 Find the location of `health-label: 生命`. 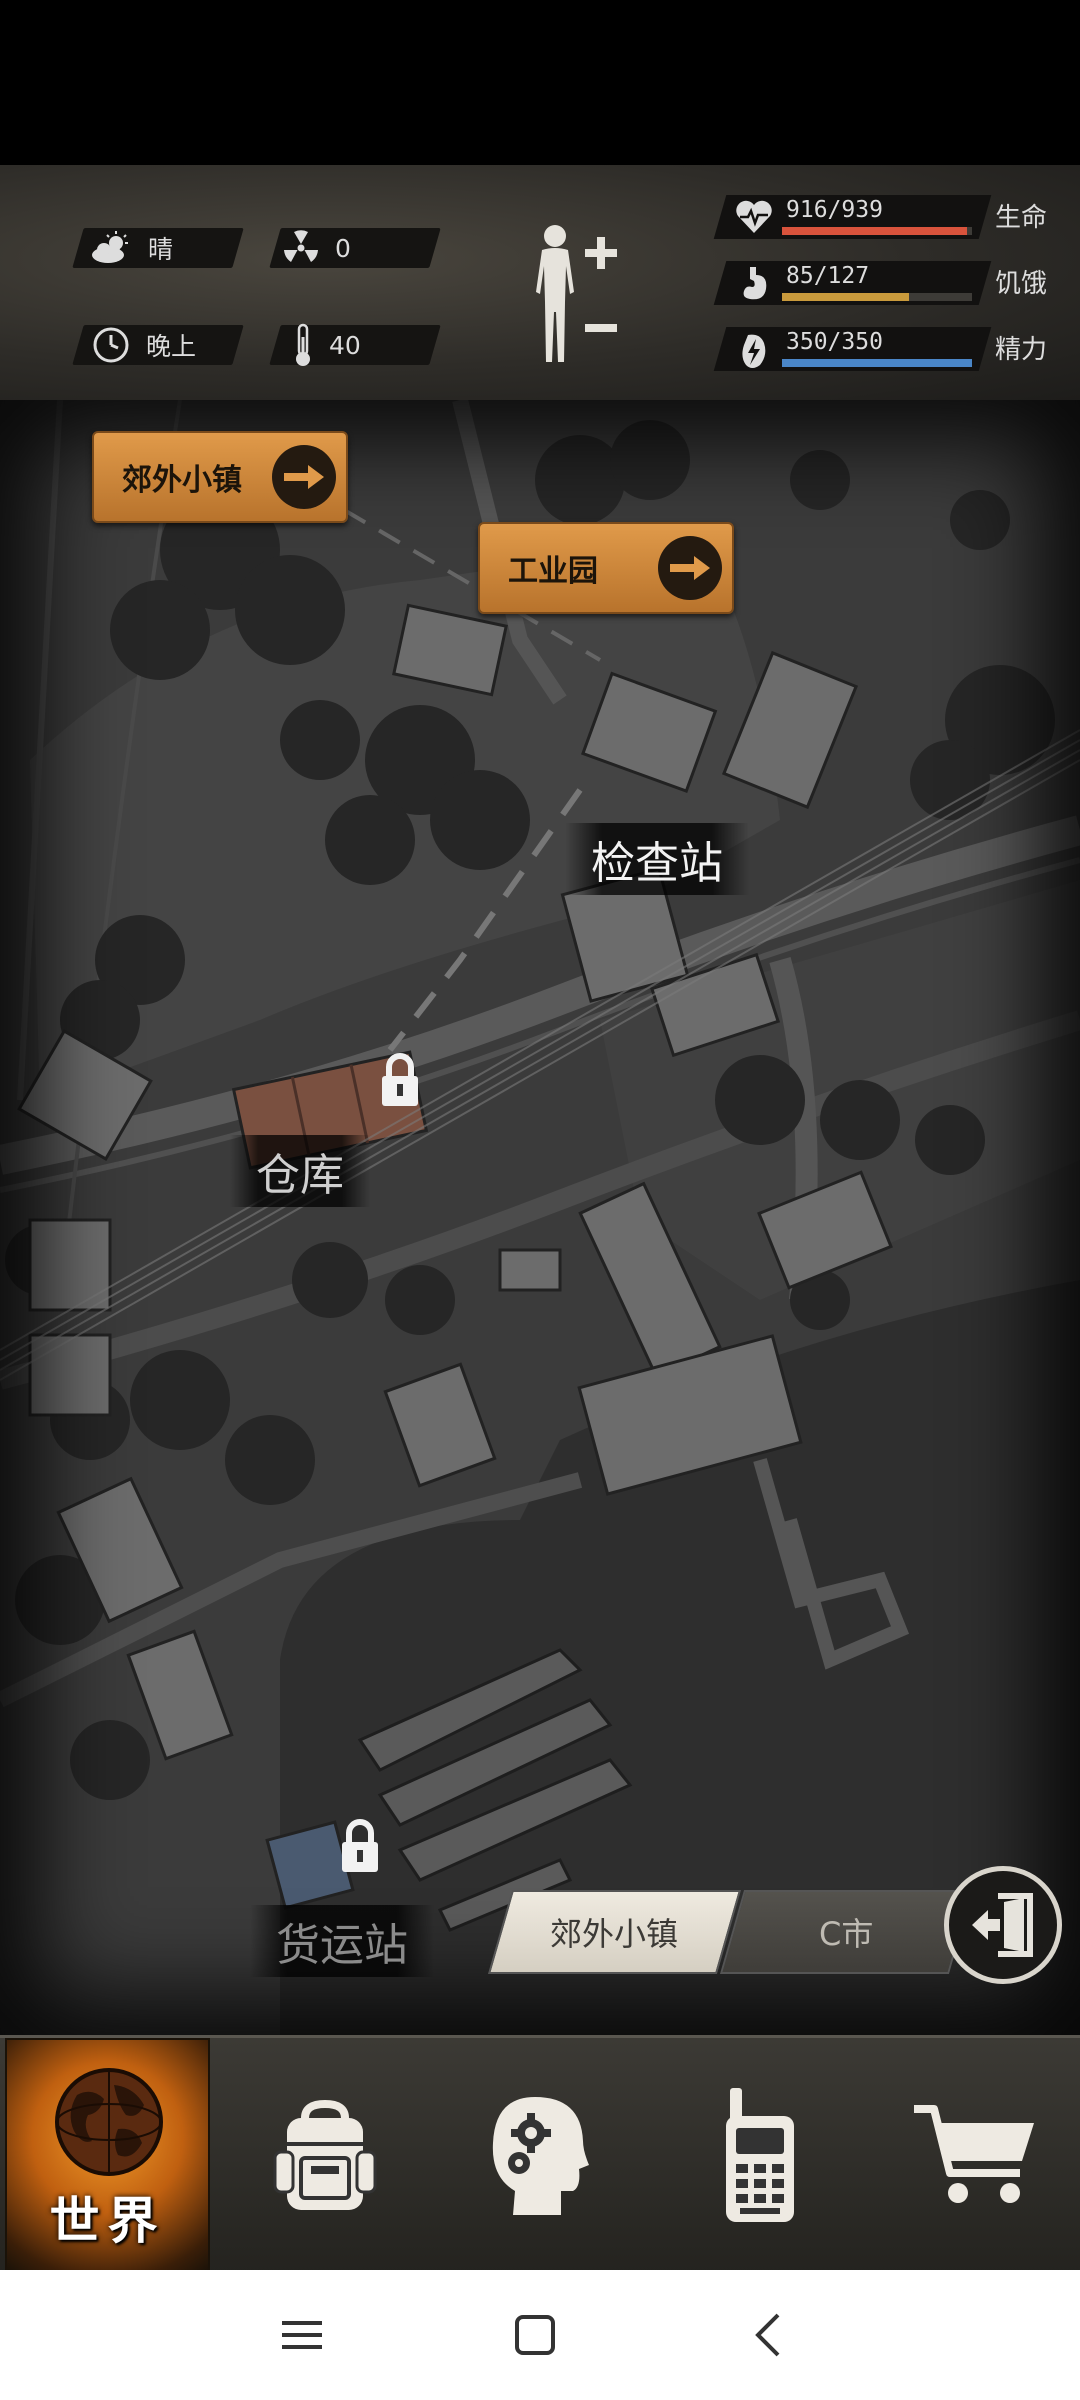

health-label: 生命 is located at coordinates (1021, 218).